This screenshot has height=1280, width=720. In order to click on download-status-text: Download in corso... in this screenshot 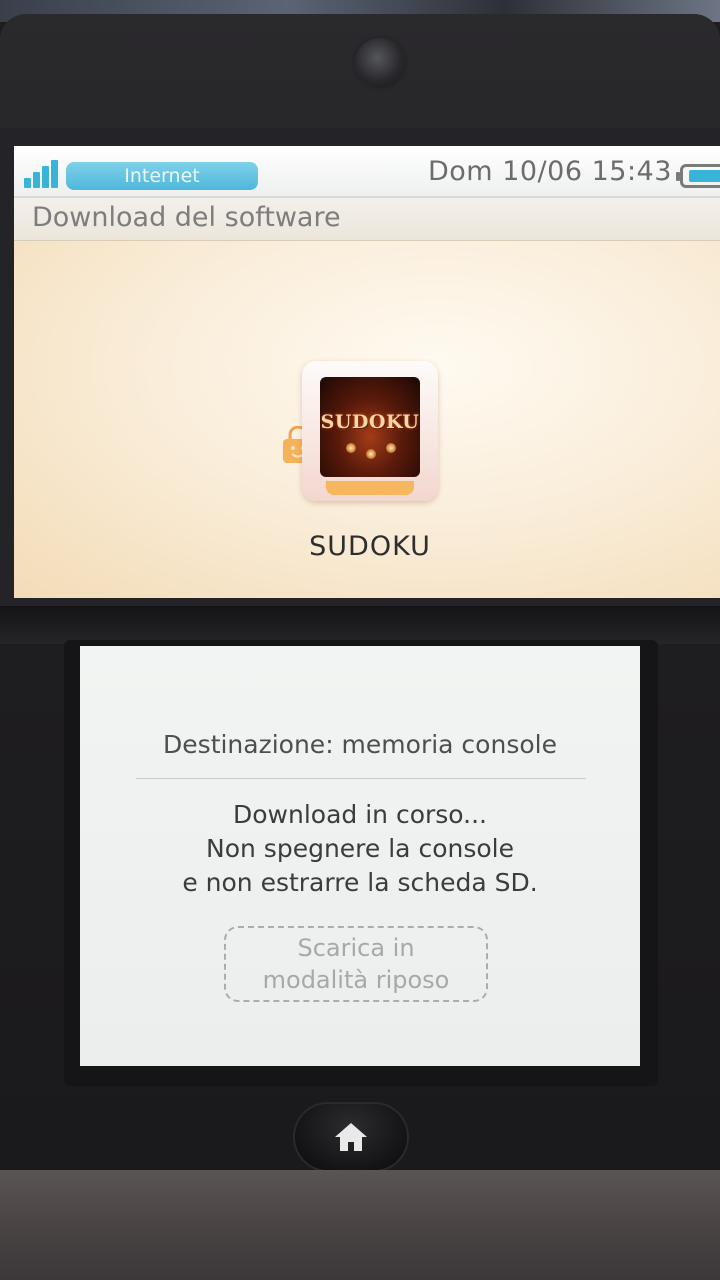, I will do `click(360, 814)`.